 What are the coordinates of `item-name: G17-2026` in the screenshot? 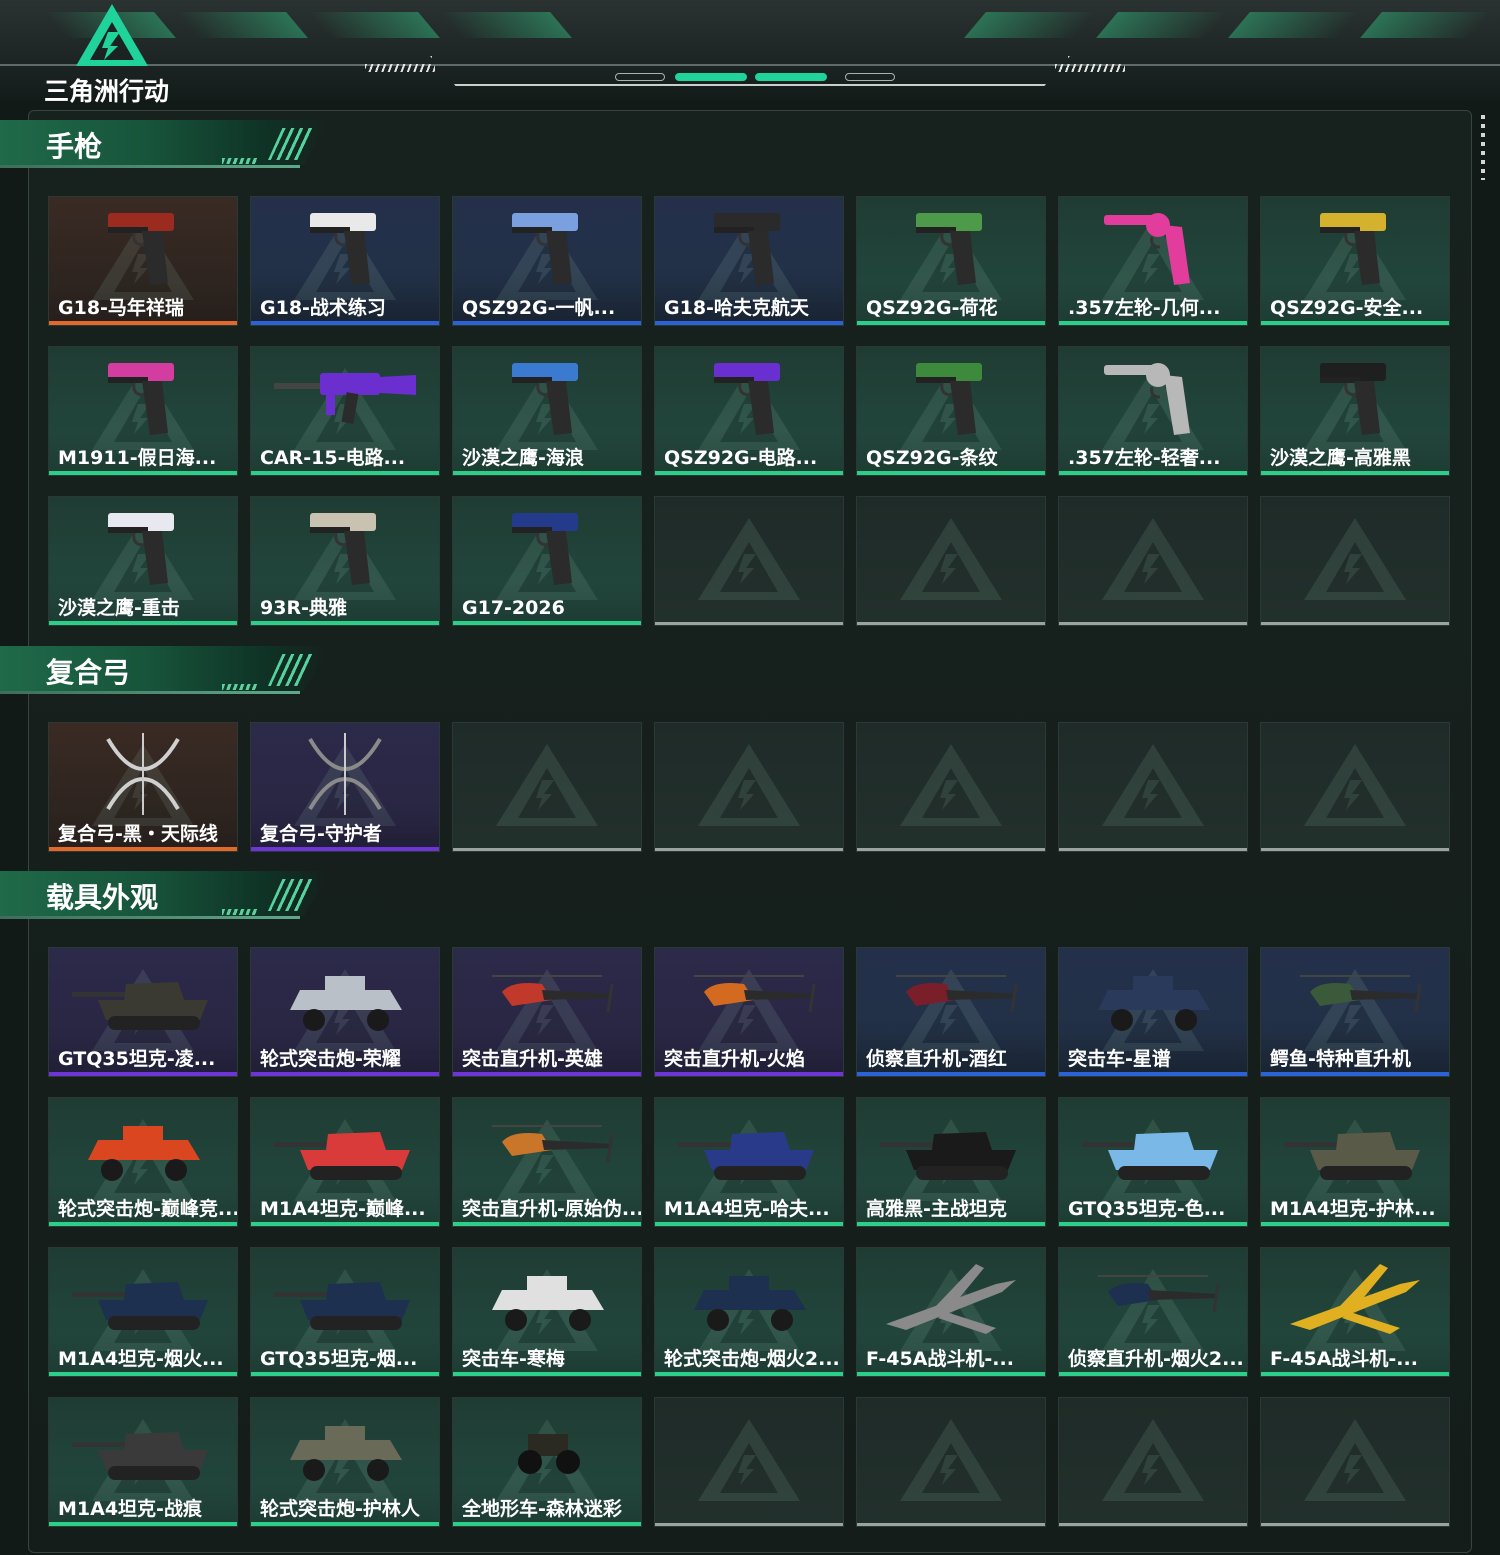 It's located at (513, 608).